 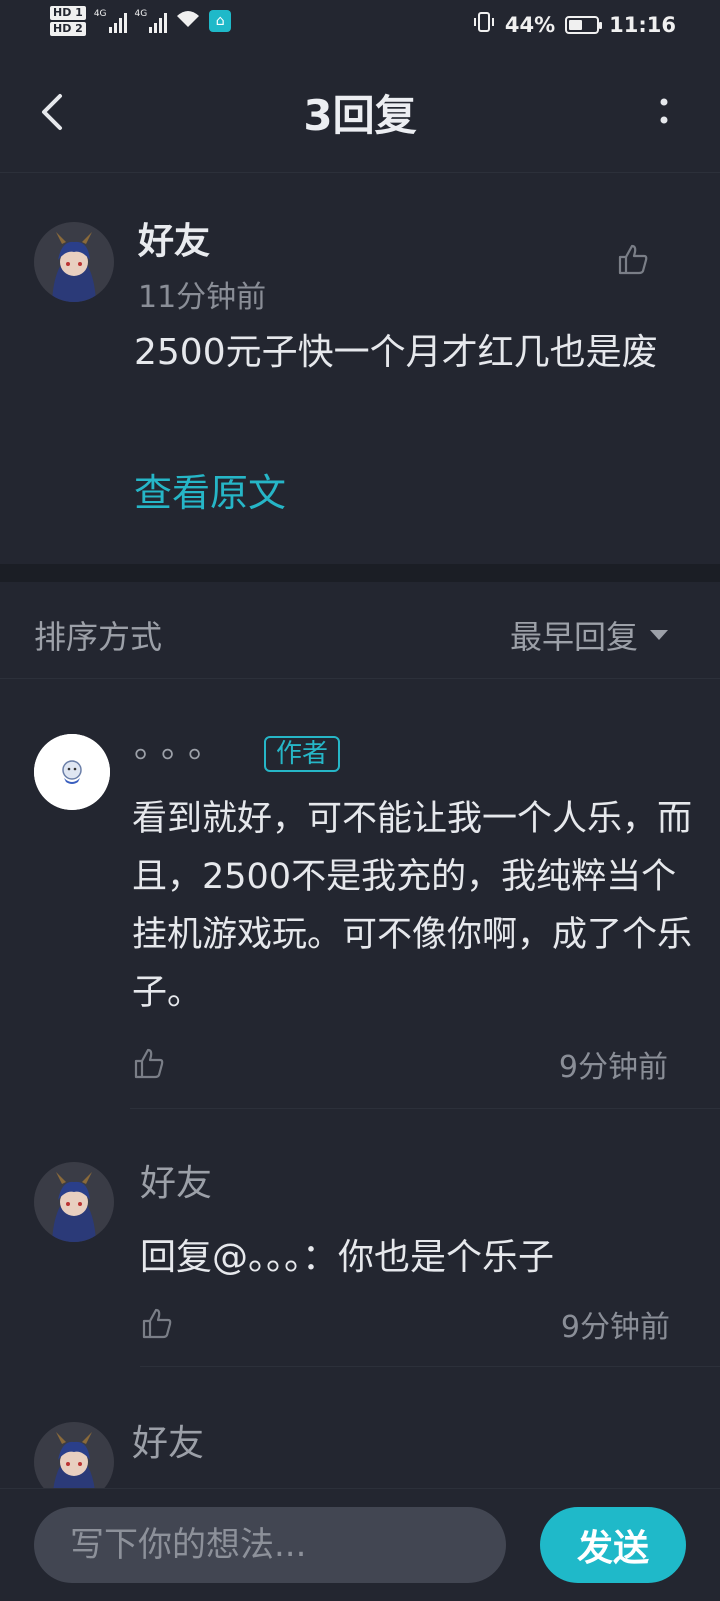 I want to click on signal-icon-2: 4G, so click(x=151, y=21).